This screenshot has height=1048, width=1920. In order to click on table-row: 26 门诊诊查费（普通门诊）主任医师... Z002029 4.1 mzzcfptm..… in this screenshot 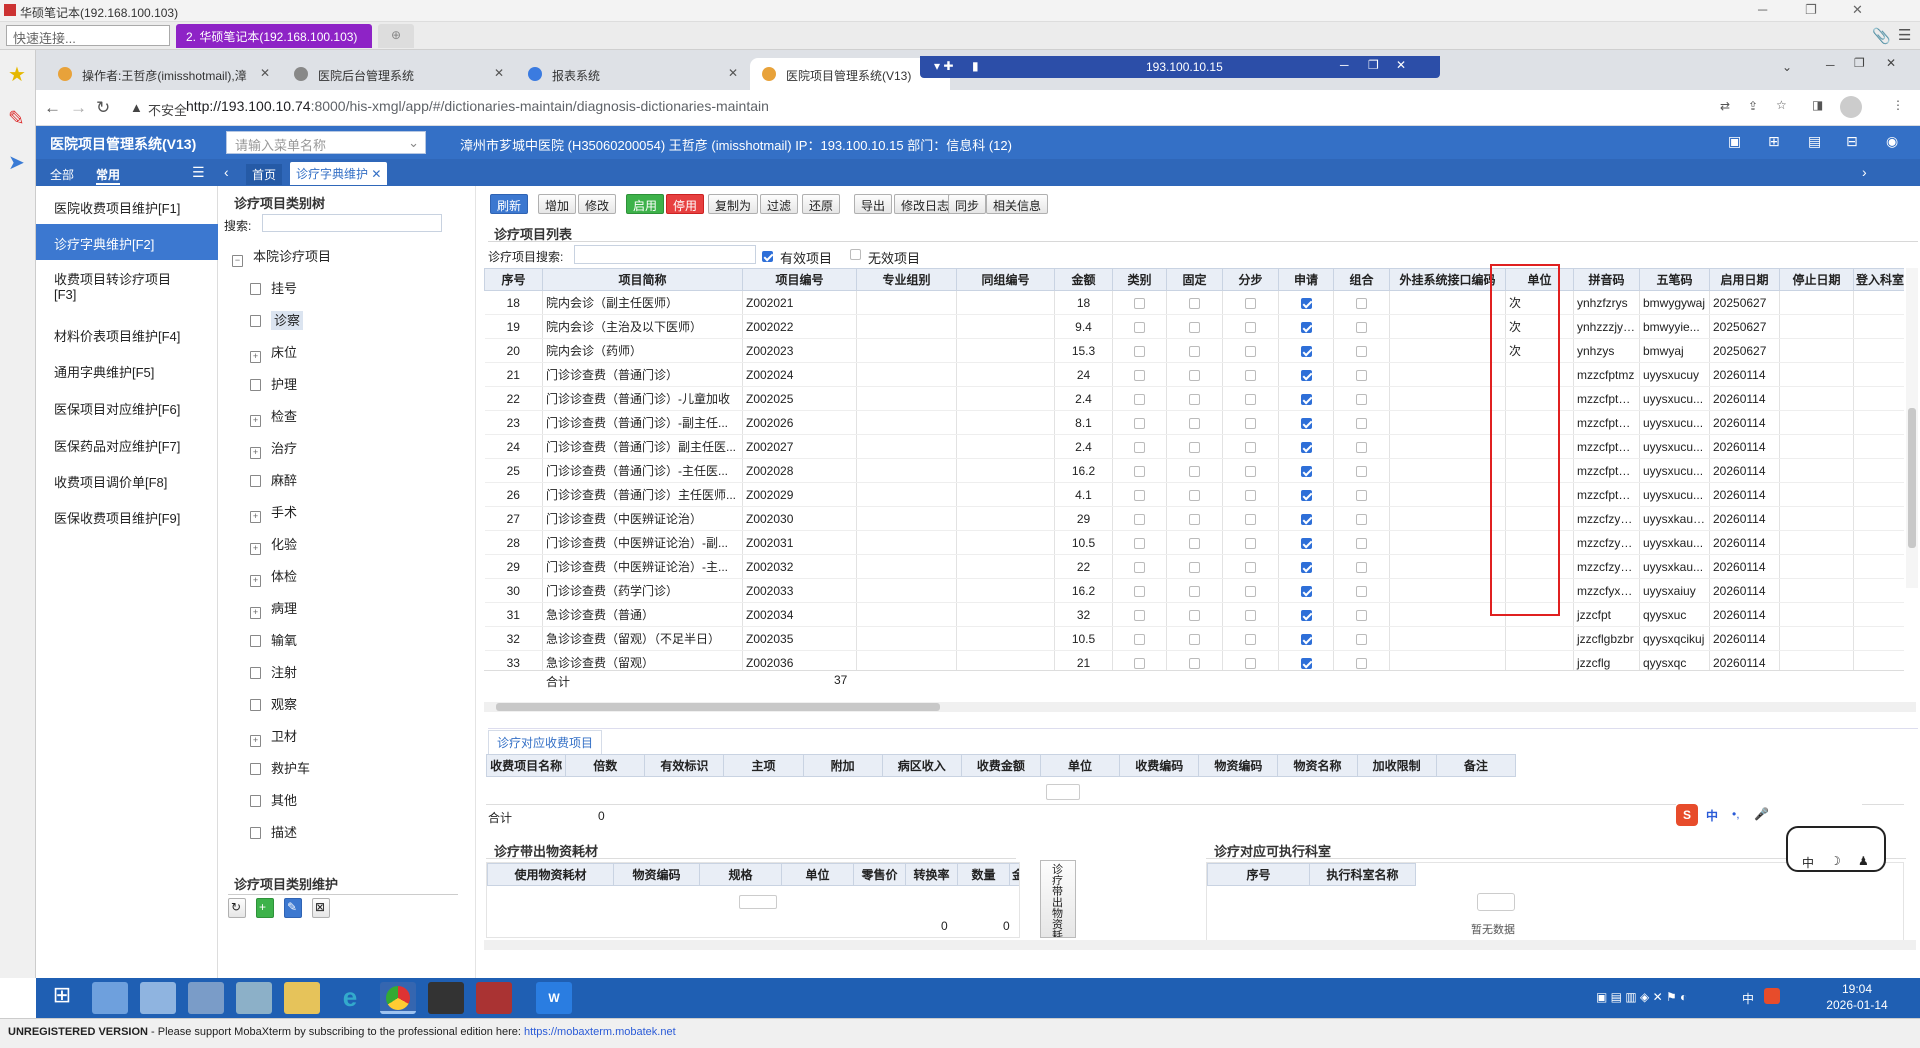, I will do `click(1194, 494)`.